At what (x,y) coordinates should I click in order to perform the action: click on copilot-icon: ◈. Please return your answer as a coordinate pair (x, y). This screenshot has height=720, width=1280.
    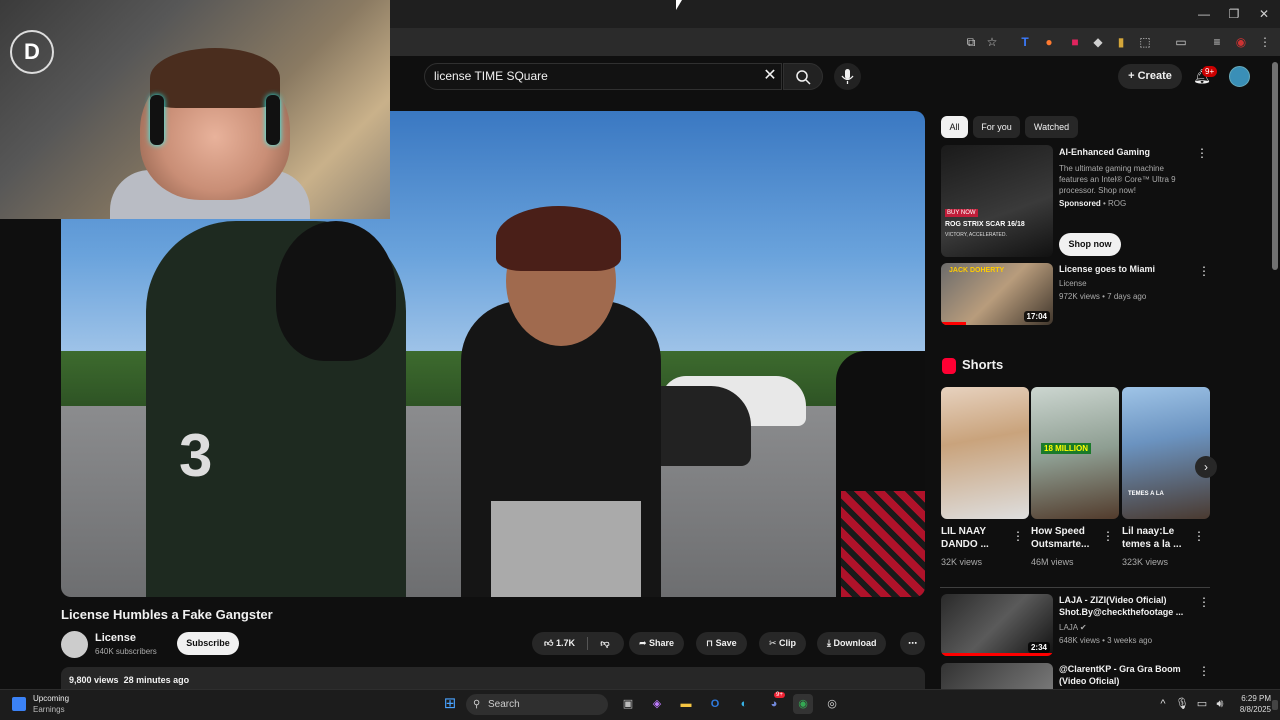
    Looking at the image, I should click on (657, 704).